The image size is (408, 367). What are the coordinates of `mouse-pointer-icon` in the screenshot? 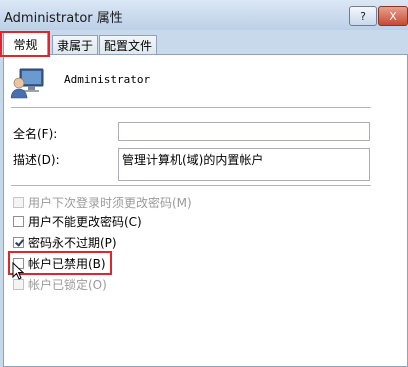 It's located at (18, 271).